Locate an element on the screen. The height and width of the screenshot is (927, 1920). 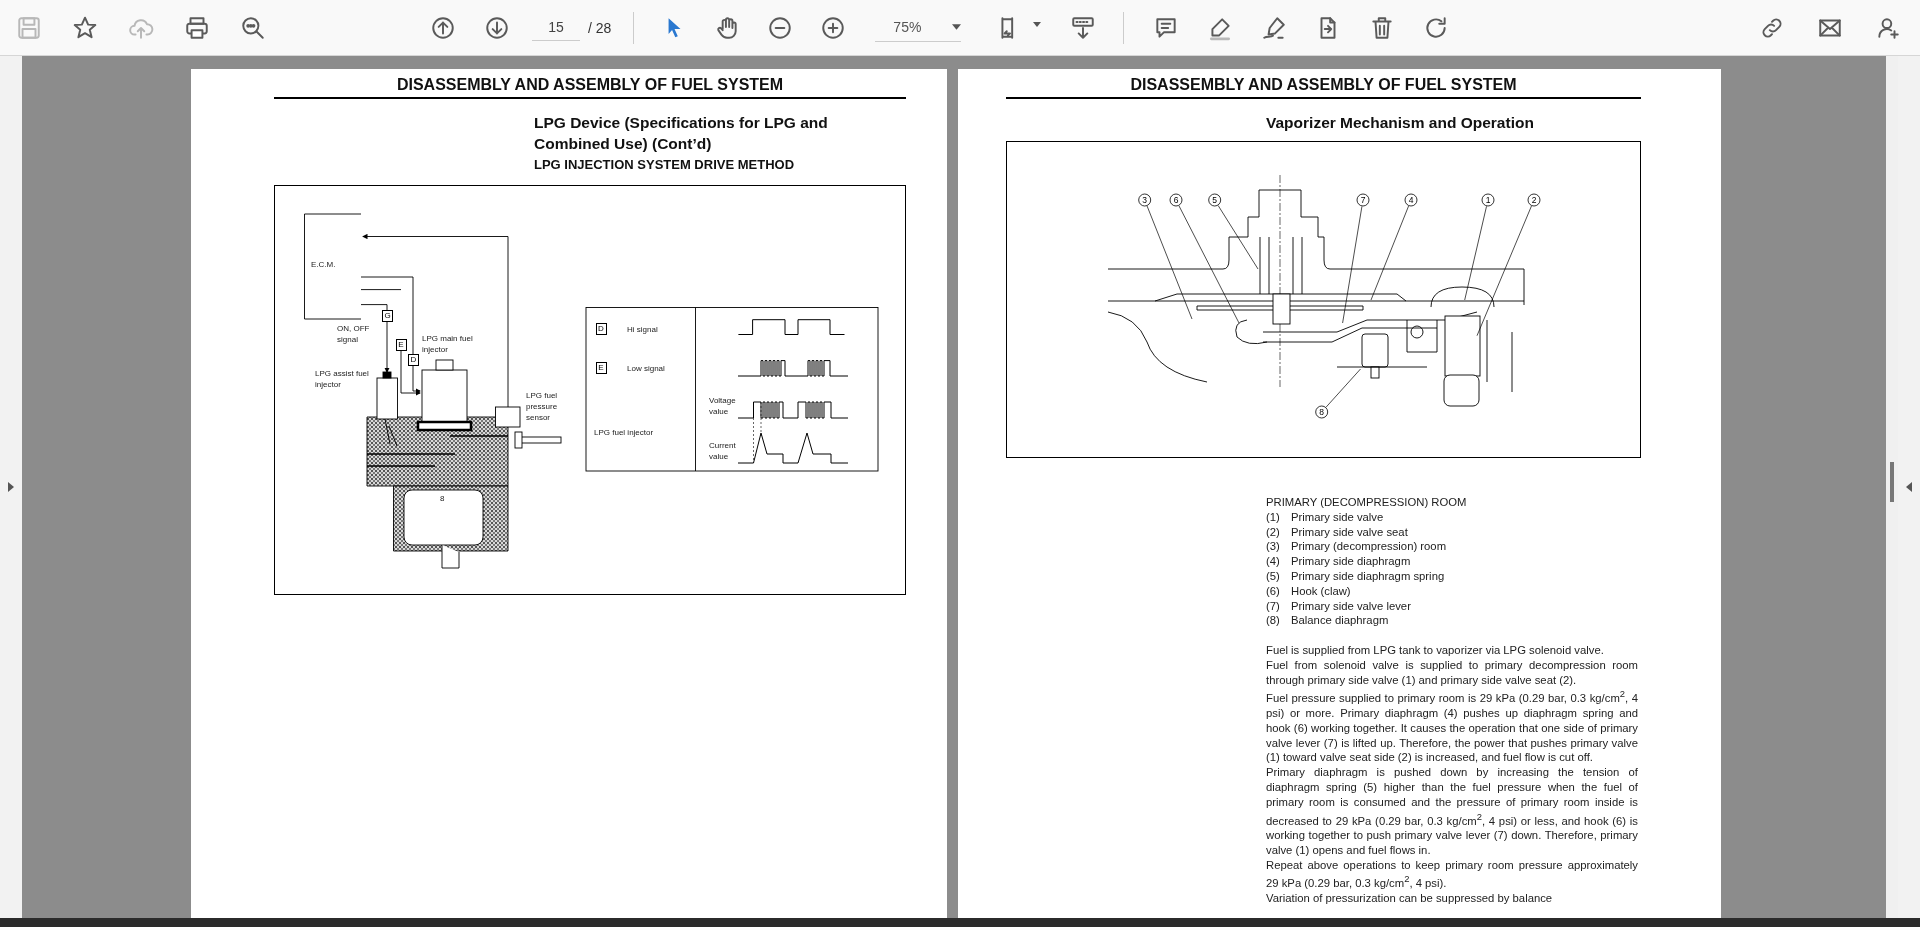
page-number-field: 15 is located at coordinates (556, 27).